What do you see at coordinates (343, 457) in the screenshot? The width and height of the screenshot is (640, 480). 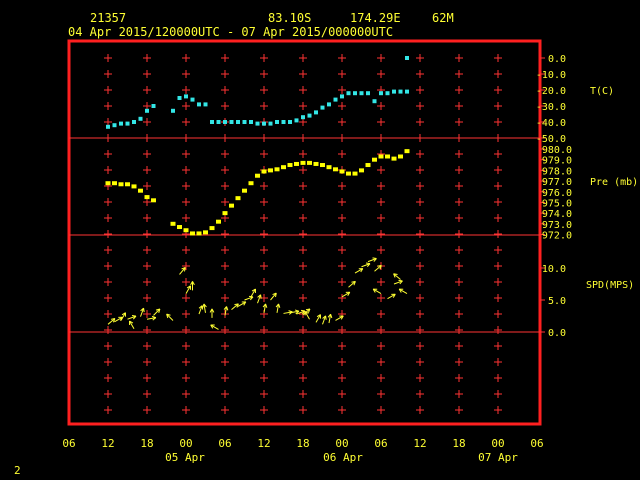 I see `date-label: 06 Apr` at bounding box center [343, 457].